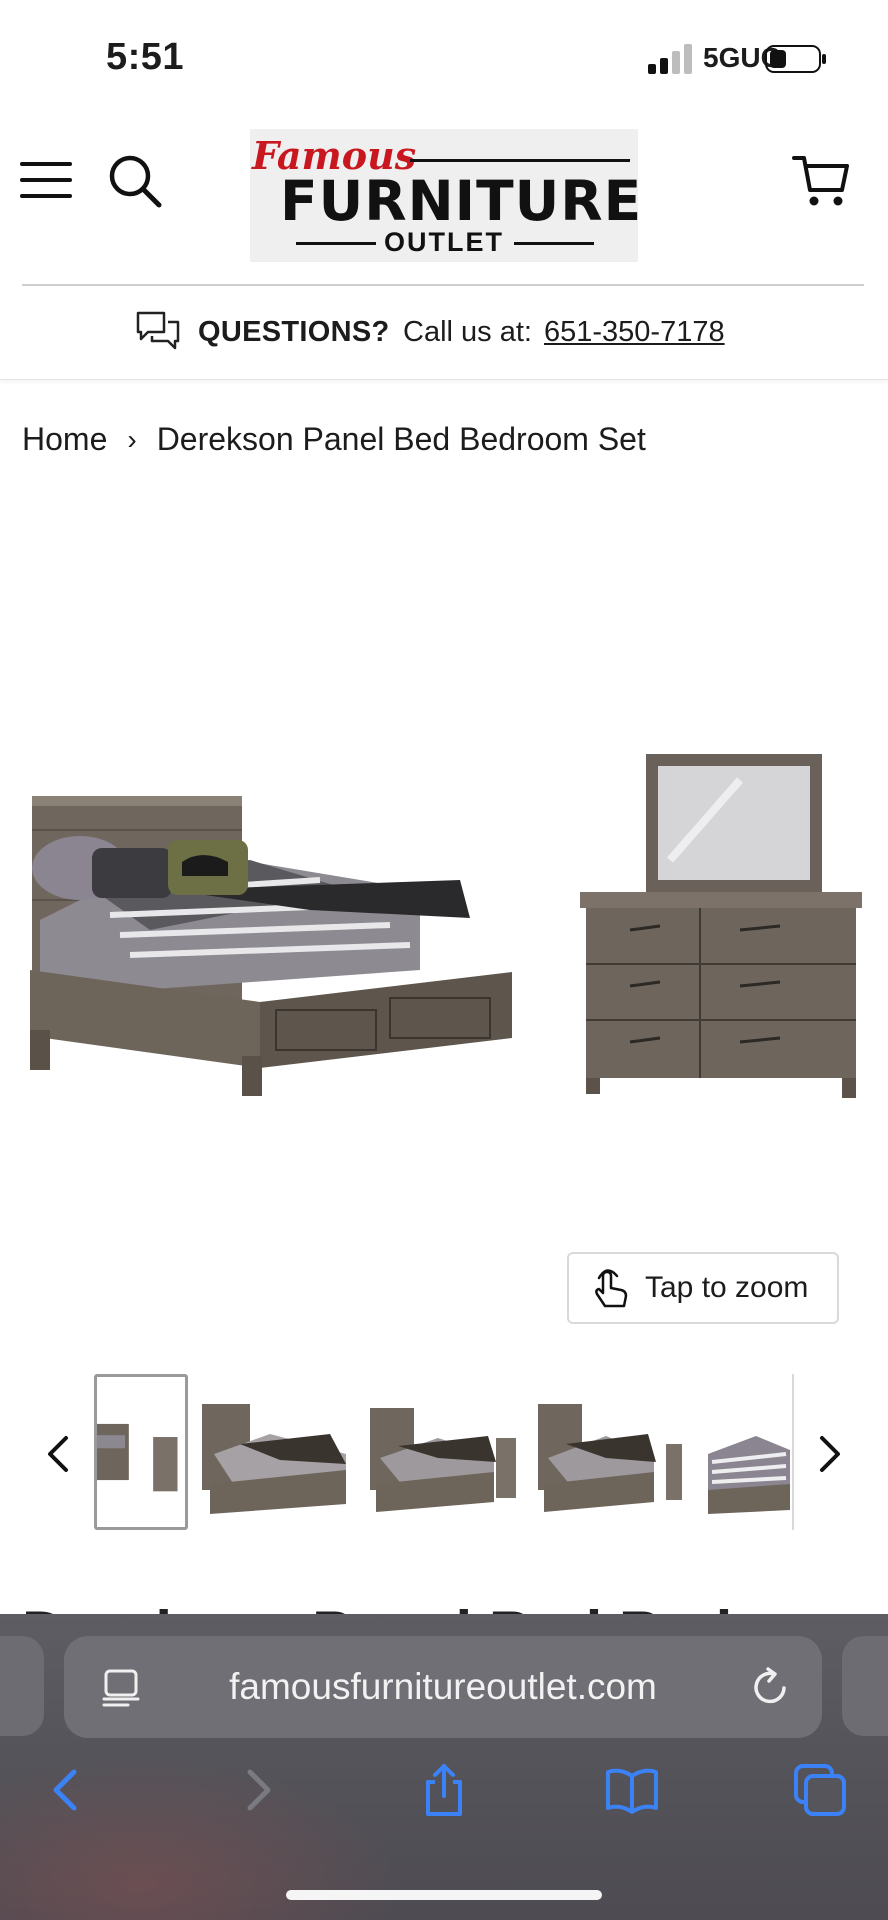 The image size is (888, 1920). What do you see at coordinates (58, 1454) in the screenshot?
I see `chevron-left-icon` at bounding box center [58, 1454].